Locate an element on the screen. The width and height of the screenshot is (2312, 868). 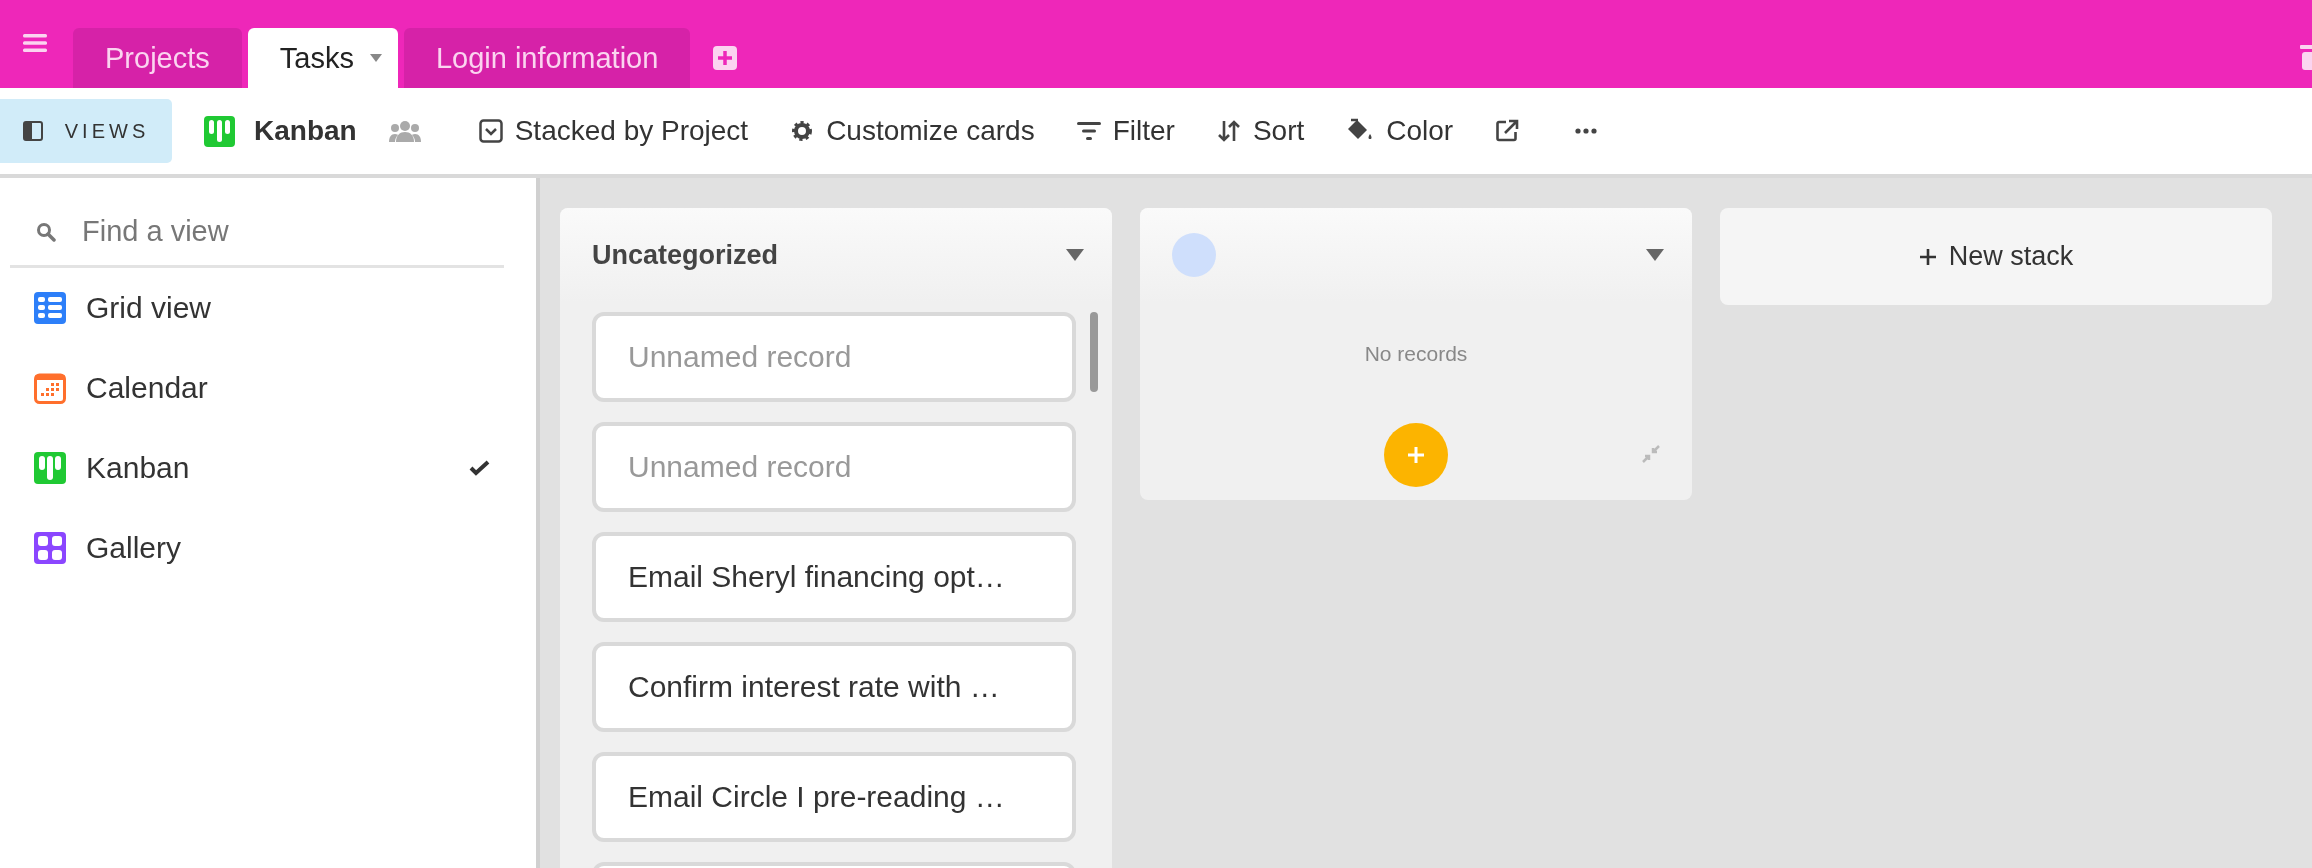
menu-icon is located at coordinates (35, 43).